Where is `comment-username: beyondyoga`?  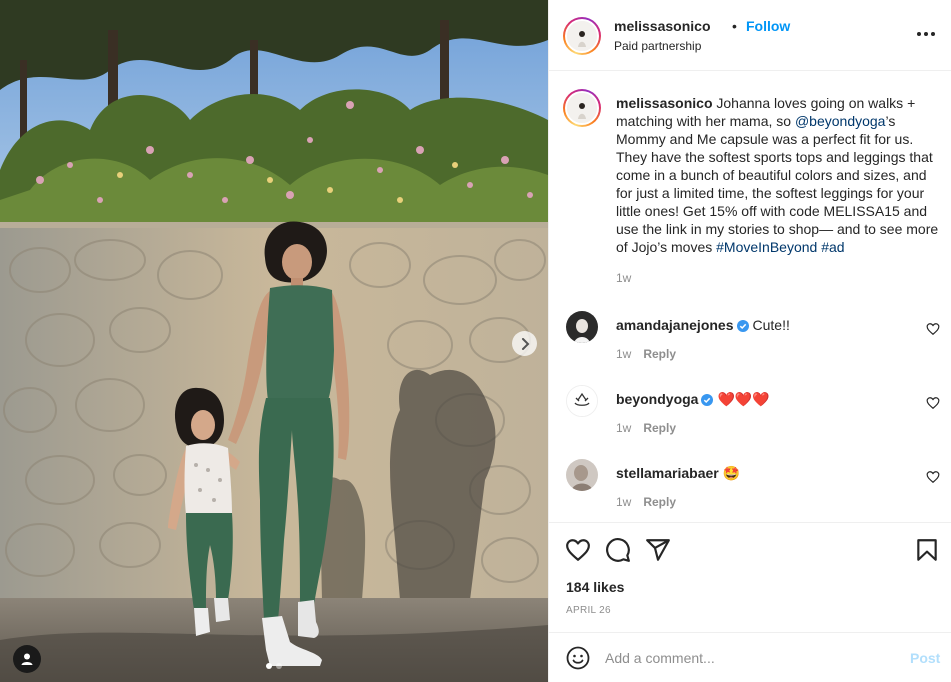
comment-username: beyondyoga is located at coordinates (657, 399).